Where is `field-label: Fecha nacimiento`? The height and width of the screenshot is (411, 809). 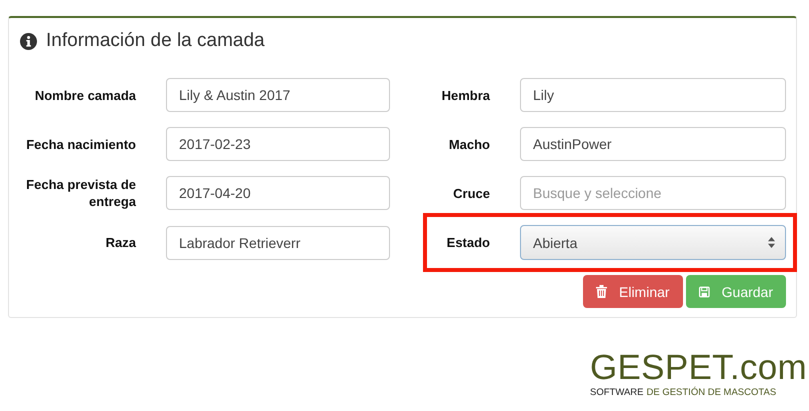
field-label: Fecha nacimiento is located at coordinates (80, 144).